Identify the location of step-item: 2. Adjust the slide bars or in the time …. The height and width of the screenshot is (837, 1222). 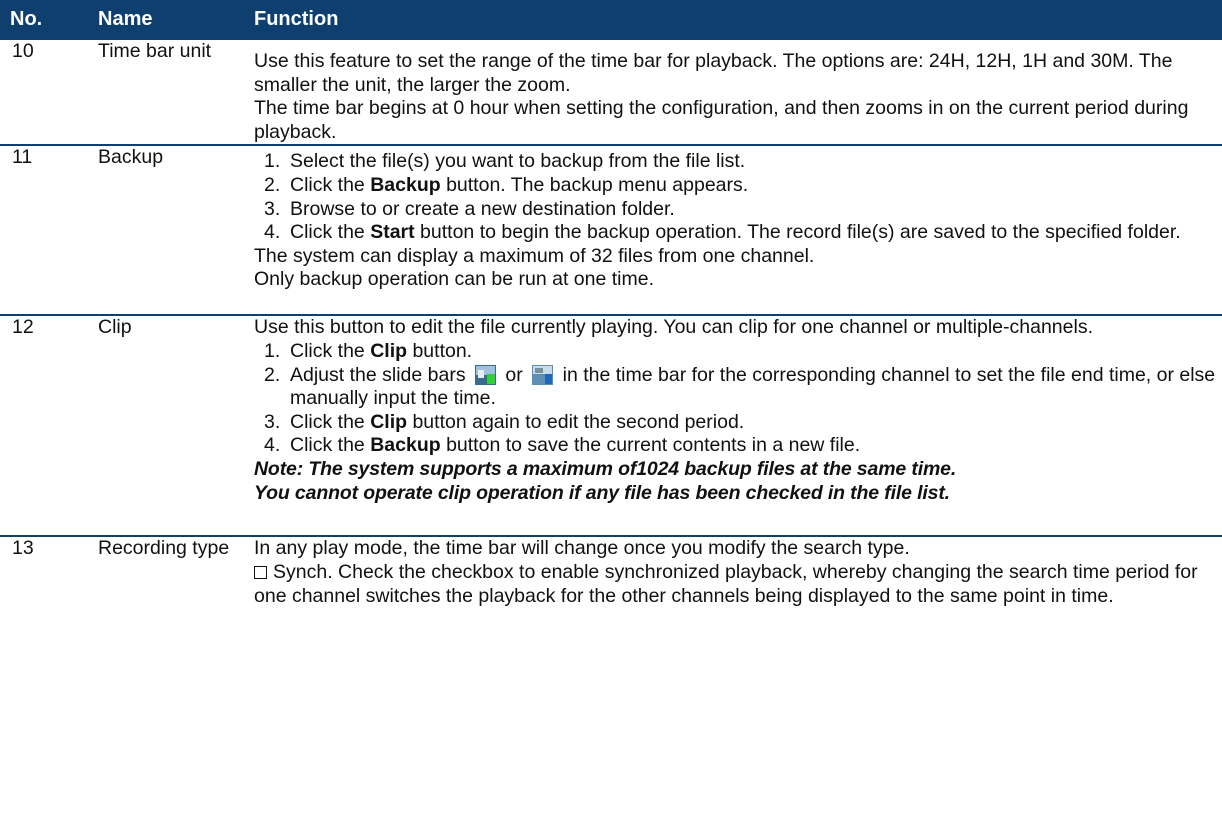
(738, 387).